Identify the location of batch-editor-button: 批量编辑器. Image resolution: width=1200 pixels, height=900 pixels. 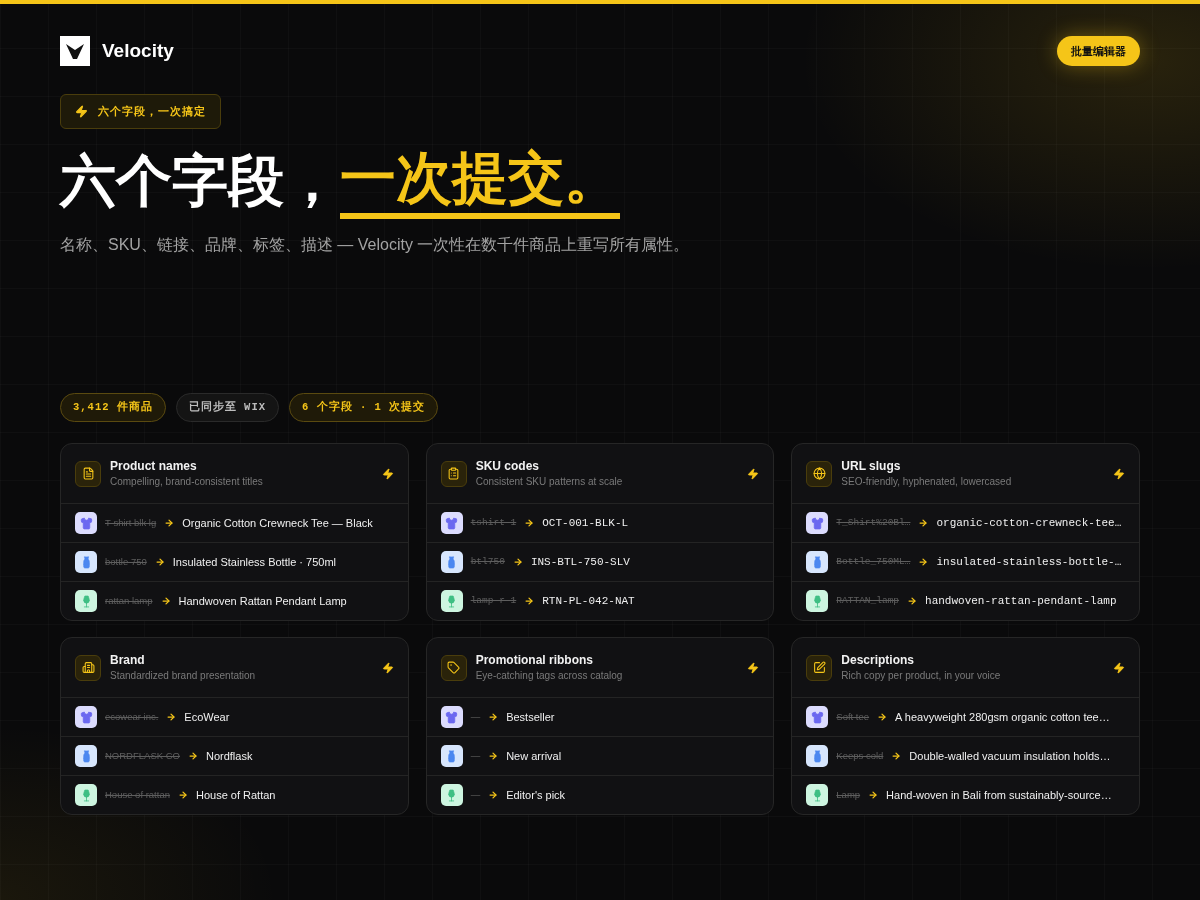
(1098, 51).